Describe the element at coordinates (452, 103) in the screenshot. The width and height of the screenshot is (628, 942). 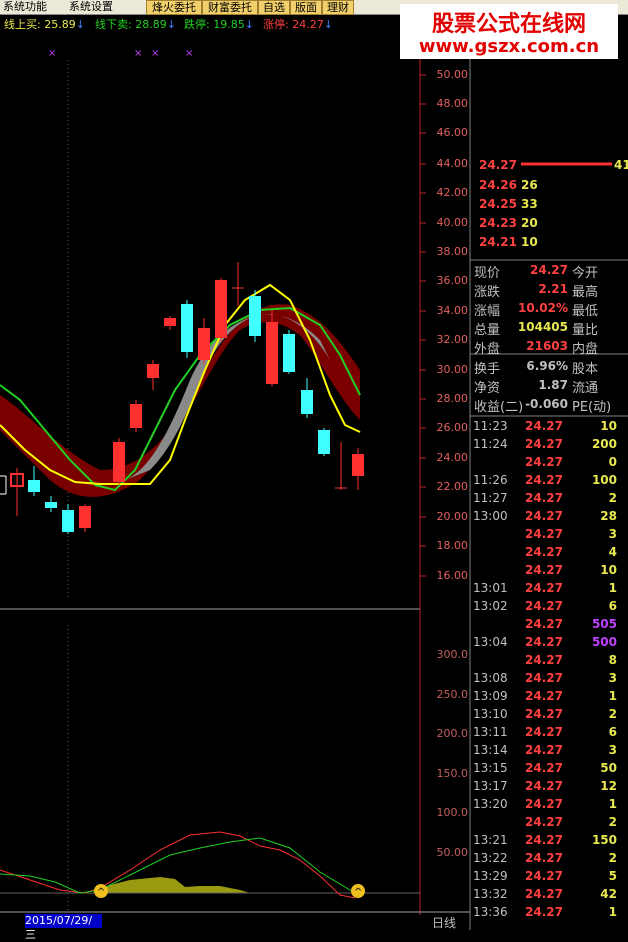
I see `axis-tick-label: 48.00` at that location.